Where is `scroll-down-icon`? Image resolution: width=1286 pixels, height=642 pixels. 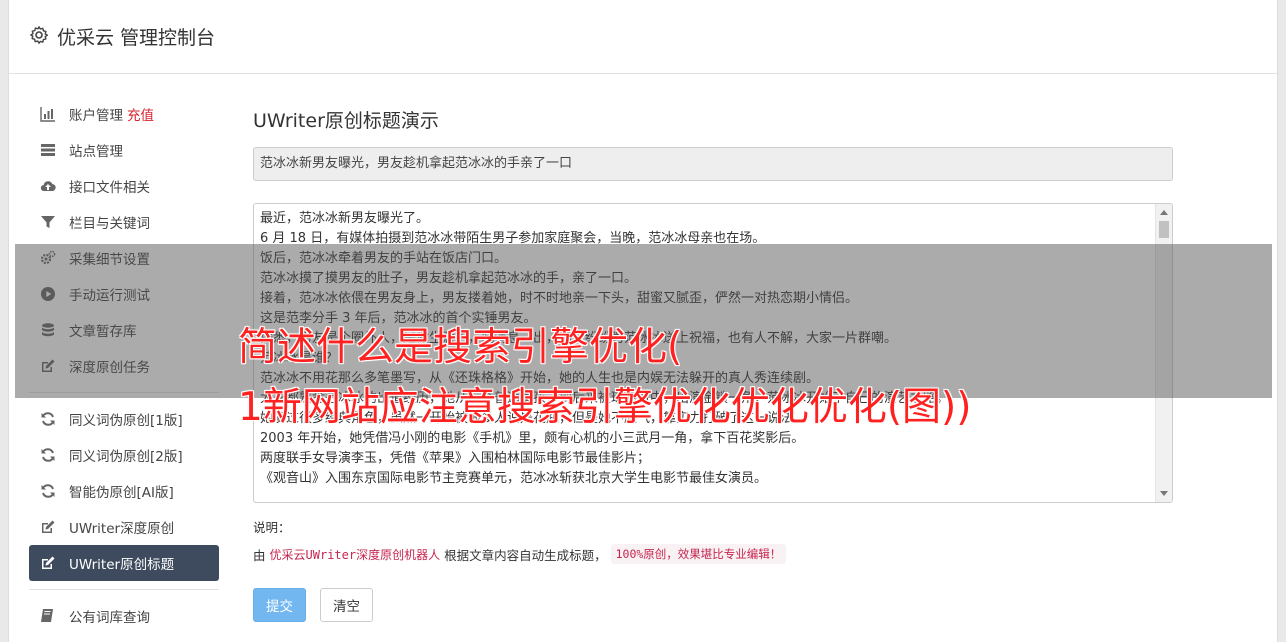 scroll-down-icon is located at coordinates (1164, 493).